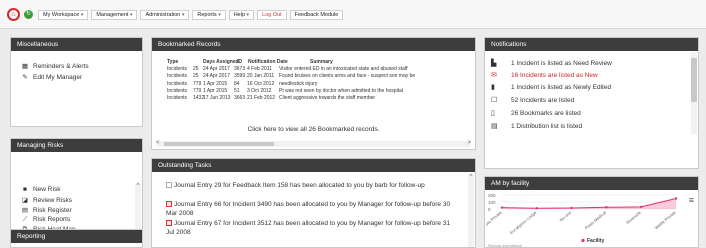 The height and width of the screenshot is (248, 706). I want to click on panel-title: Reporting, so click(76, 236).